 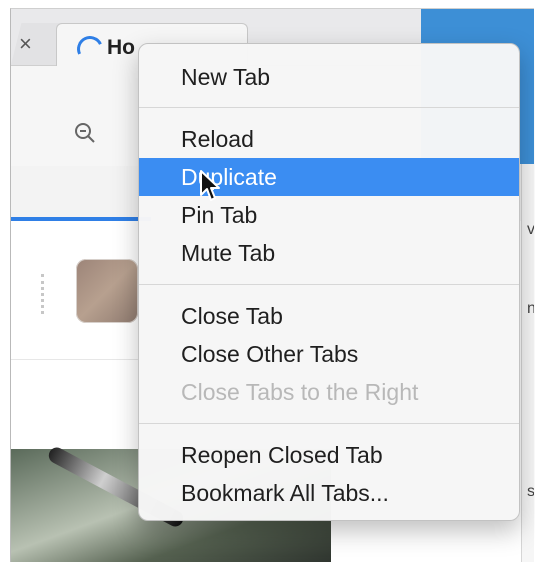 What do you see at coordinates (85, 133) in the screenshot?
I see `zoom-out-icon` at bounding box center [85, 133].